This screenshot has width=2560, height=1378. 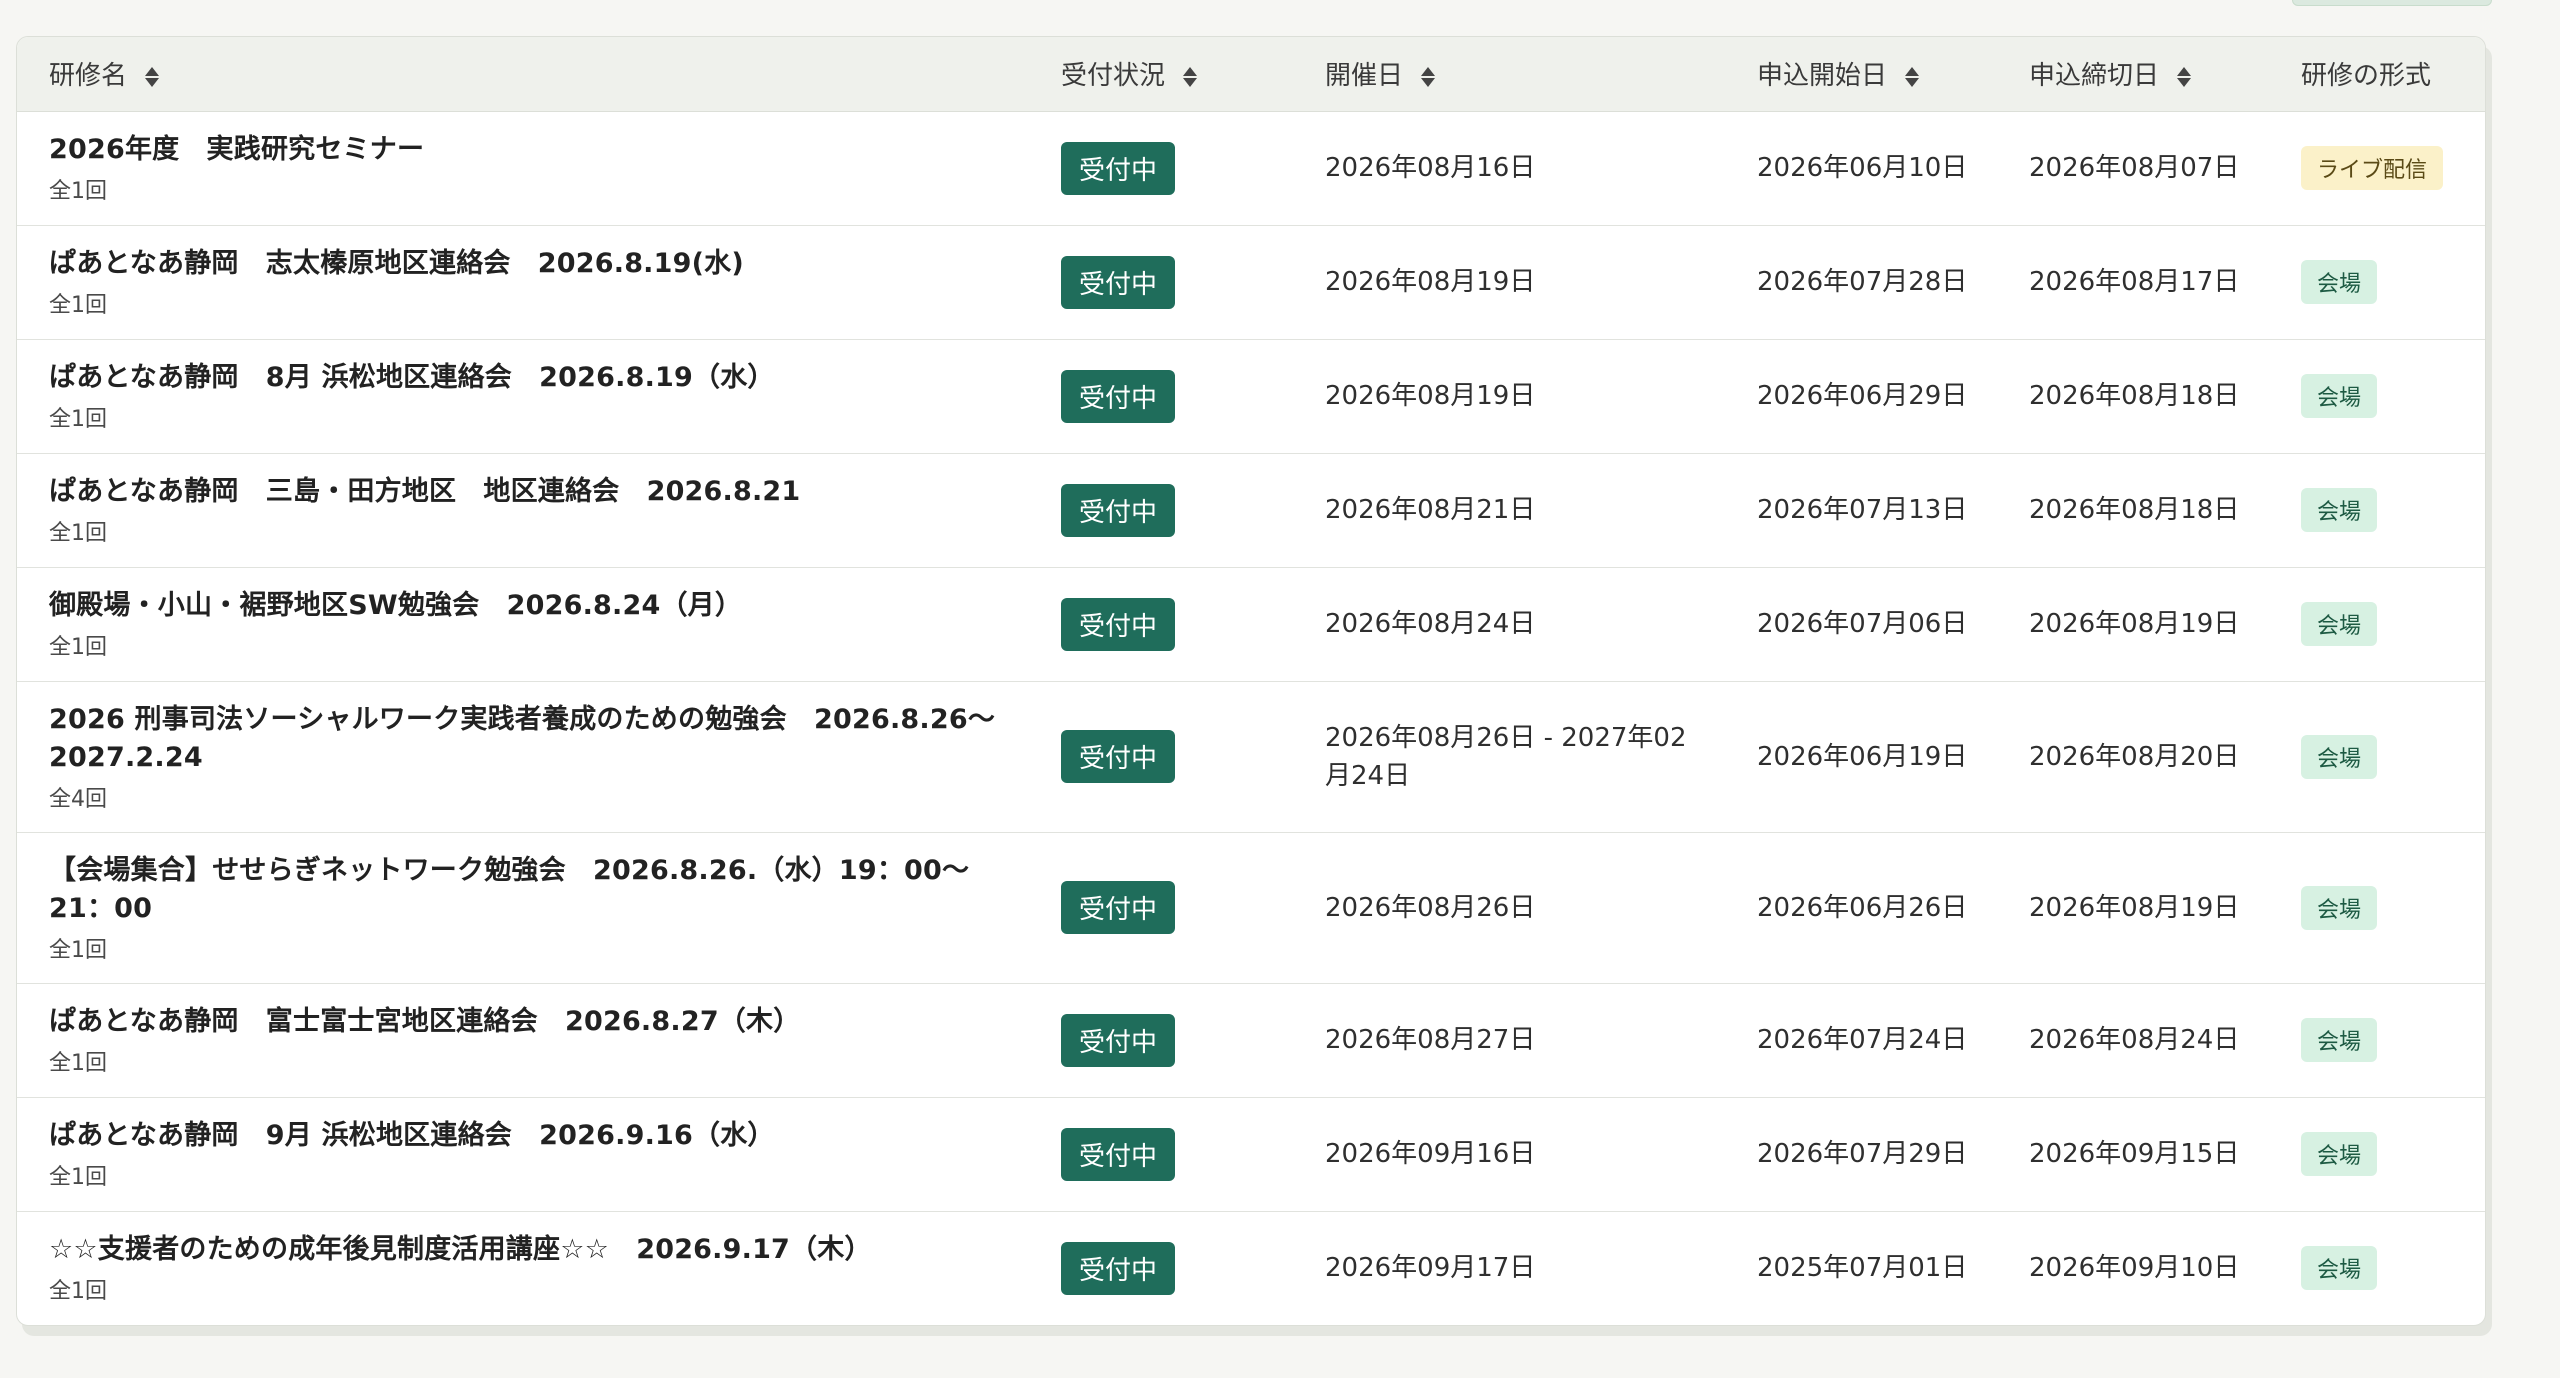 I want to click on course-title-link: ☆☆支援者のための成年後見制度活用講座☆☆ 2026.9.17（木）, so click(x=539, y=1250).